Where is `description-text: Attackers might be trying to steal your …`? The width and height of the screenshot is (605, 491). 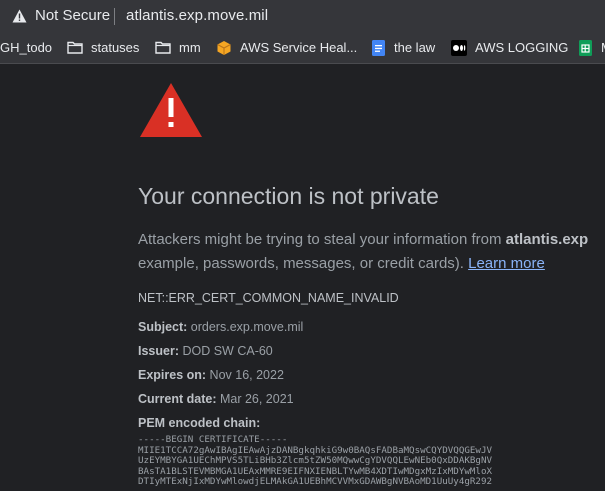 description-text: Attackers might be trying to steal your … is located at coordinates (322, 239).